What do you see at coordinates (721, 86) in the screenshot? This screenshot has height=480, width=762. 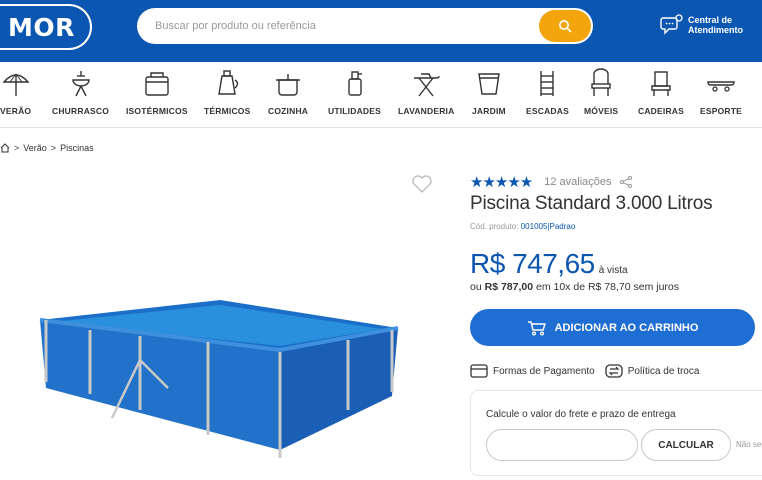 I see `skateboard-icon` at bounding box center [721, 86].